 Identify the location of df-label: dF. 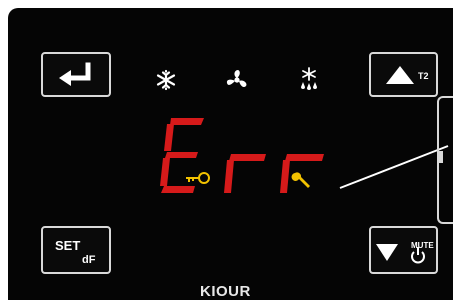
(89, 260).